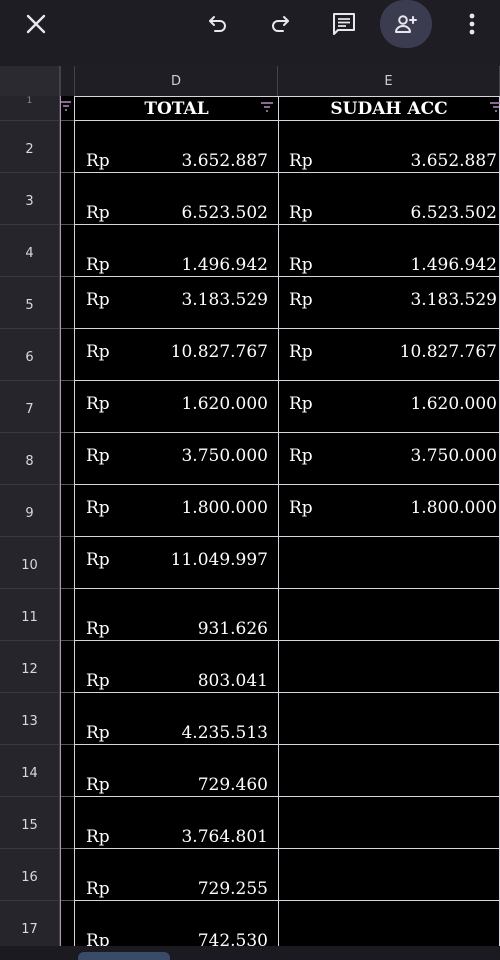 This screenshot has height=960, width=500. What do you see at coordinates (176, 615) in the screenshot?
I see `total-cell: Rp 931.626` at bounding box center [176, 615].